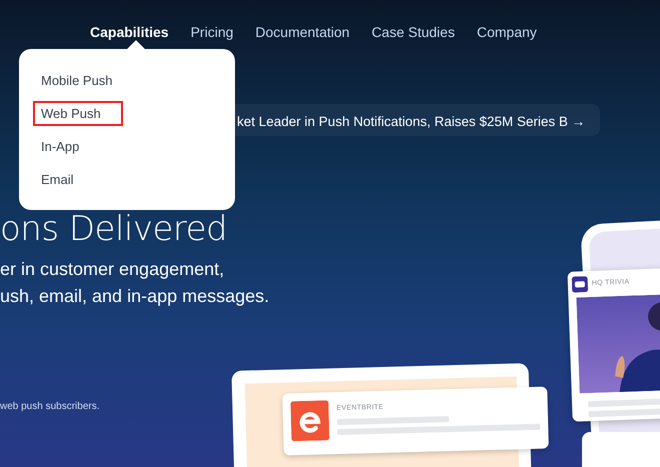  What do you see at coordinates (217, 32) in the screenshot?
I see `nav-link: Pricing` at bounding box center [217, 32].